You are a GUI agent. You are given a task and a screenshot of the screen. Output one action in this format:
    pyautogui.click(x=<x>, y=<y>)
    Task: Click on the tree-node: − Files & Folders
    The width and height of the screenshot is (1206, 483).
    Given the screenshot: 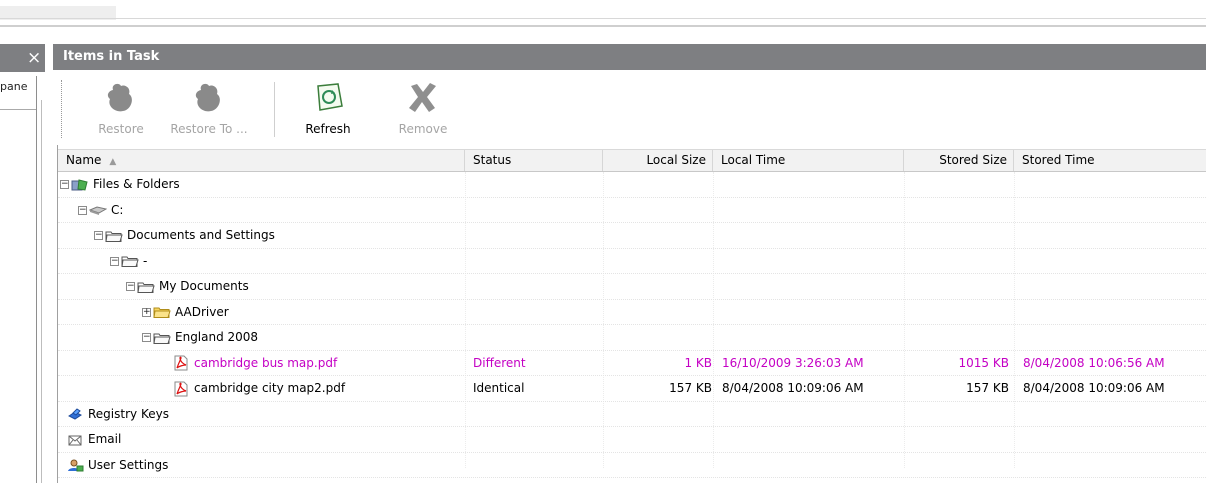 What is the action you would take?
    pyautogui.click(x=120, y=184)
    